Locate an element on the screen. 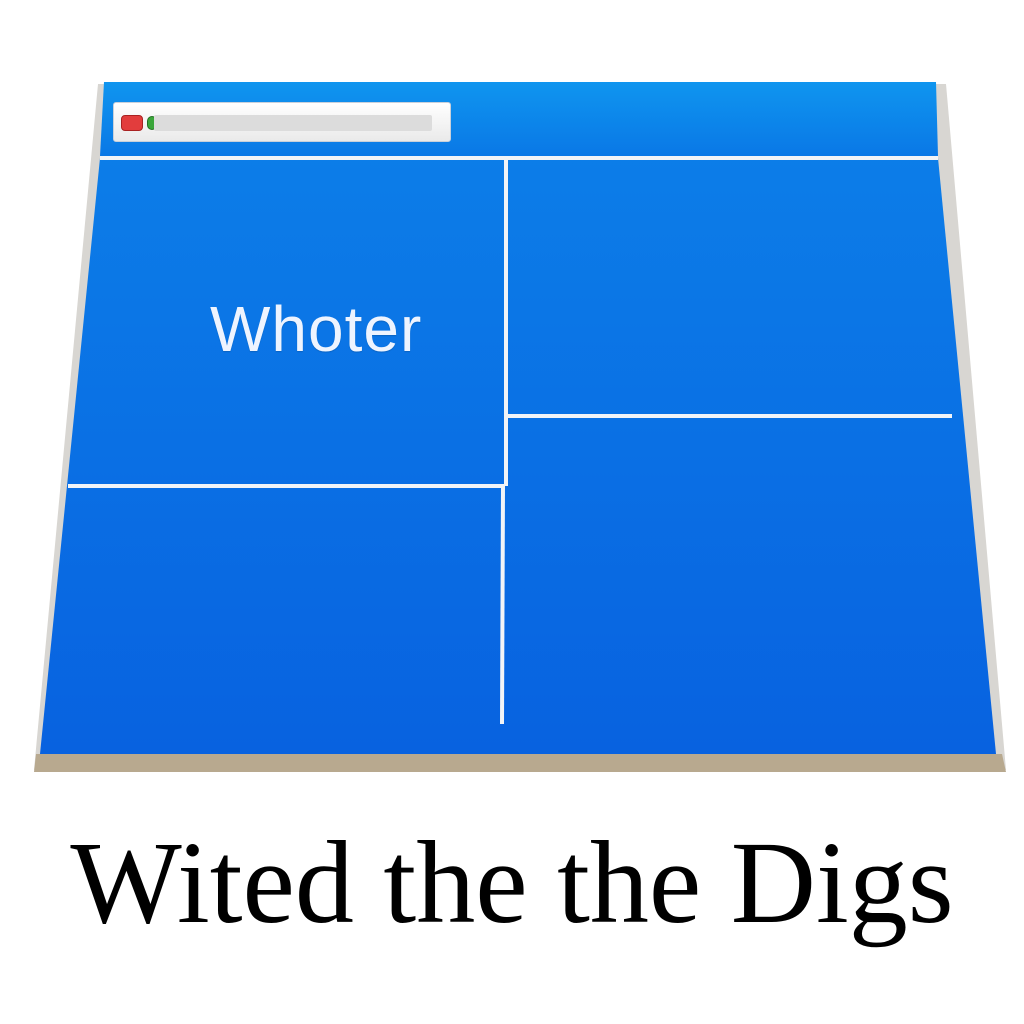  panel-title: Whoter is located at coordinates (316, 329).